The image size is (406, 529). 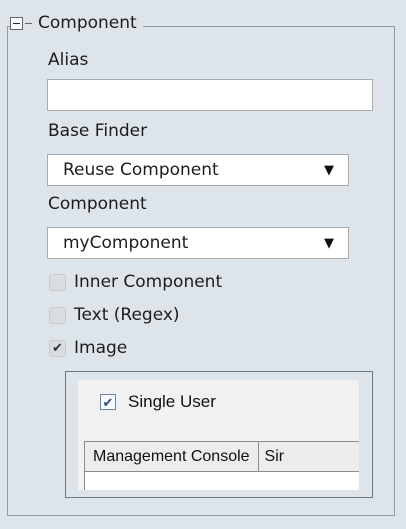 I want to click on section-title: Component, so click(x=87, y=23).